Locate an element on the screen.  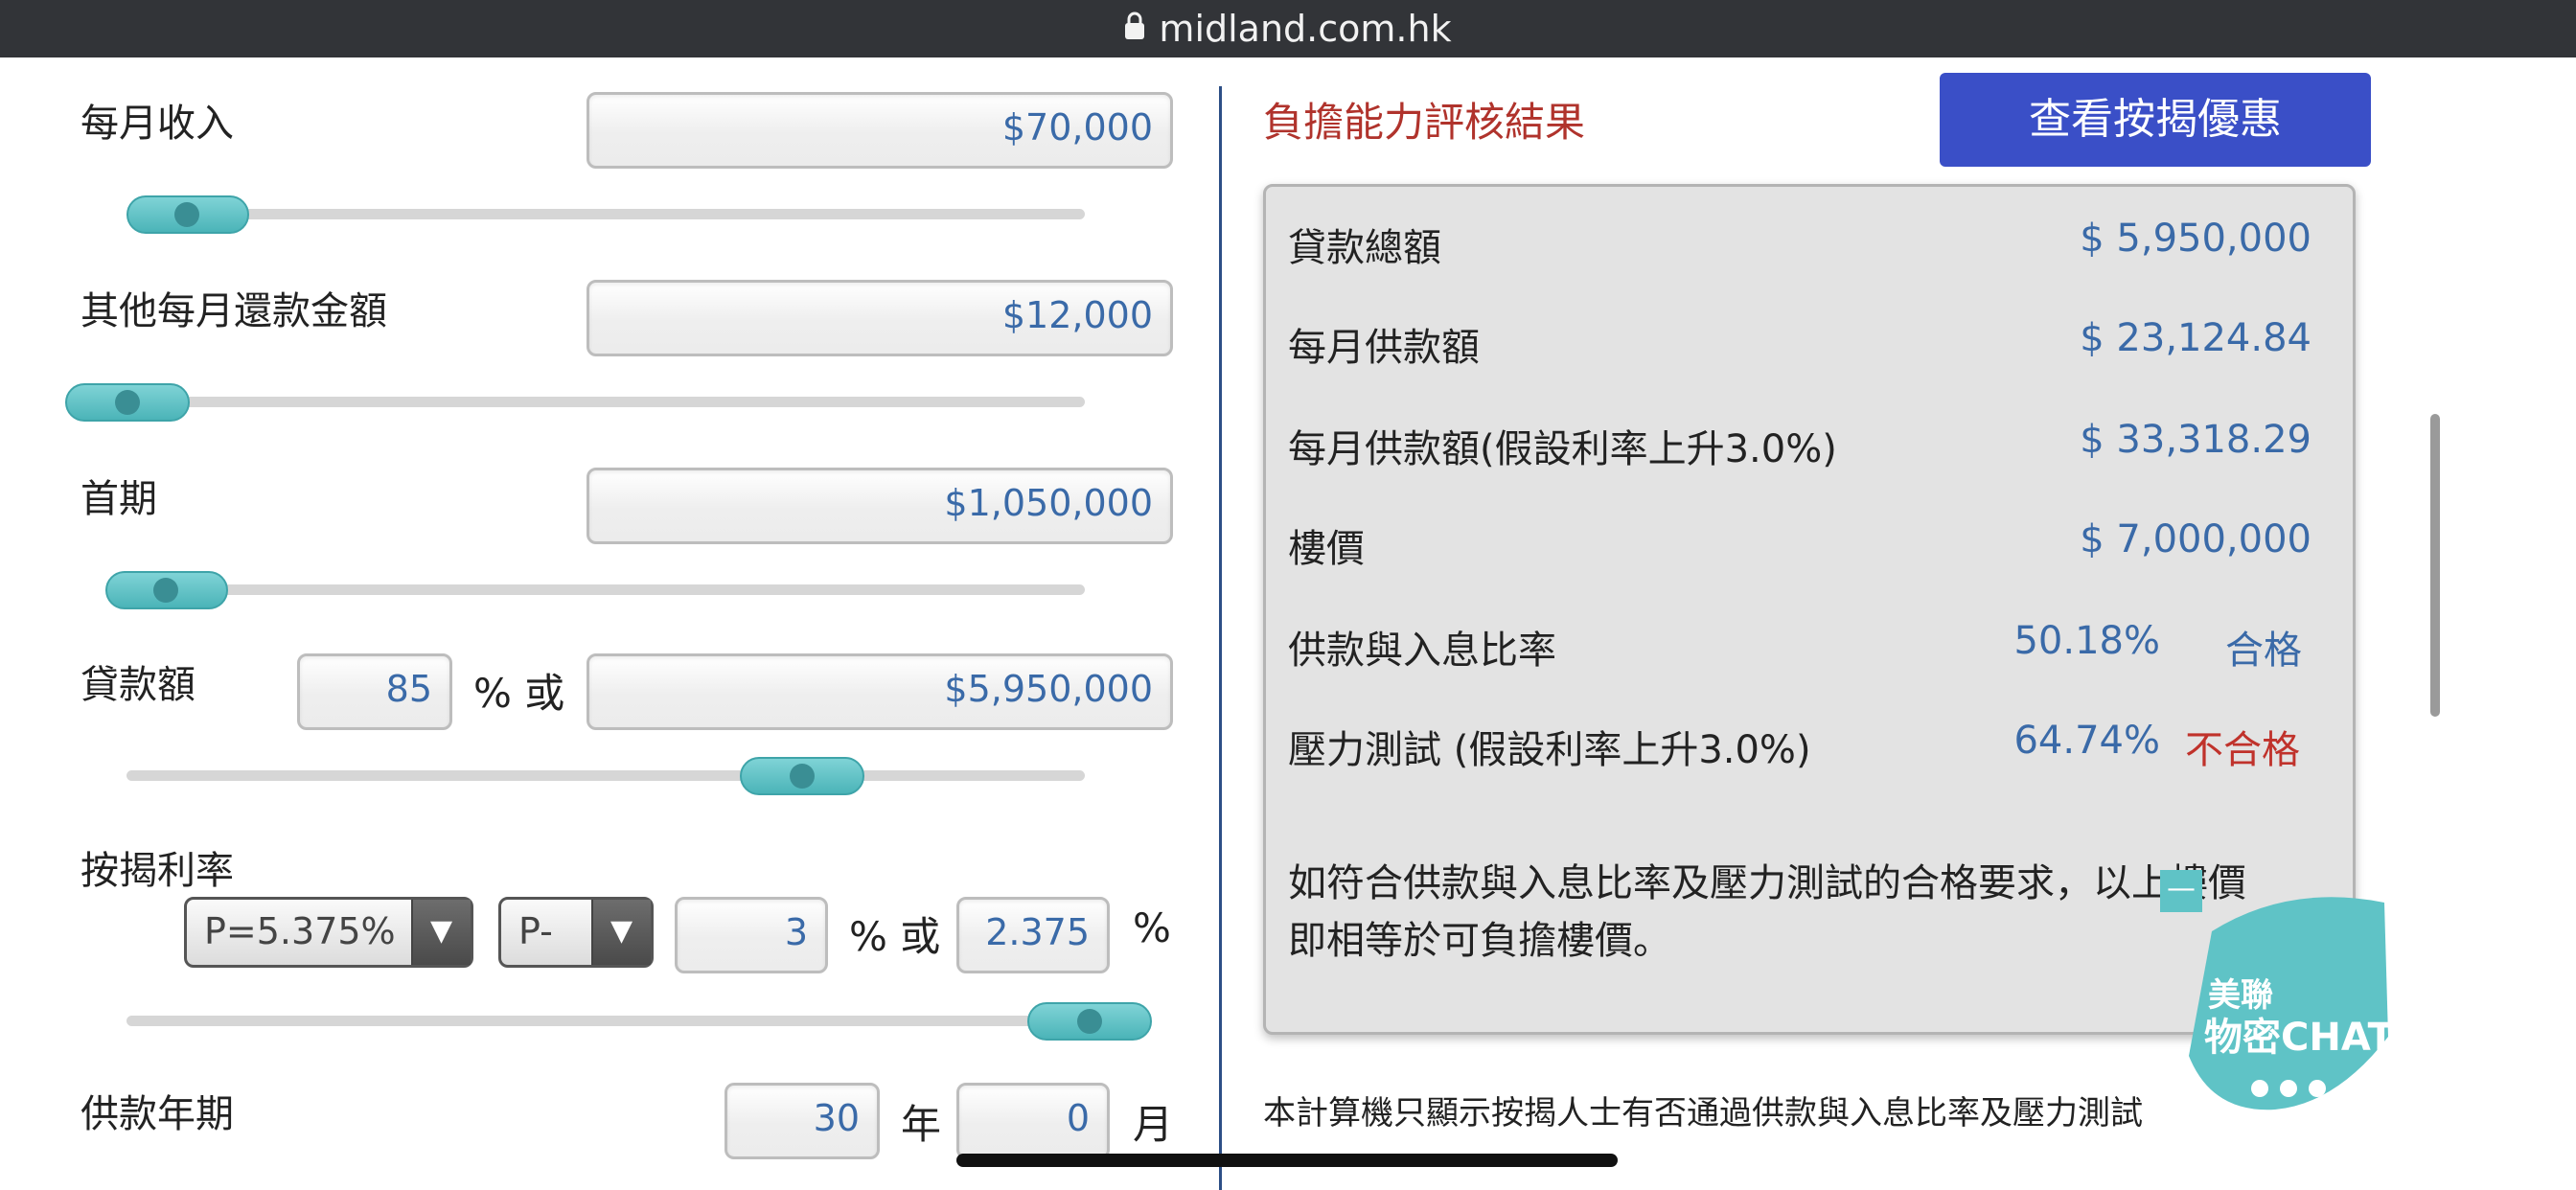
result-row-value: $ 23,124.84 is located at coordinates (2196, 338).